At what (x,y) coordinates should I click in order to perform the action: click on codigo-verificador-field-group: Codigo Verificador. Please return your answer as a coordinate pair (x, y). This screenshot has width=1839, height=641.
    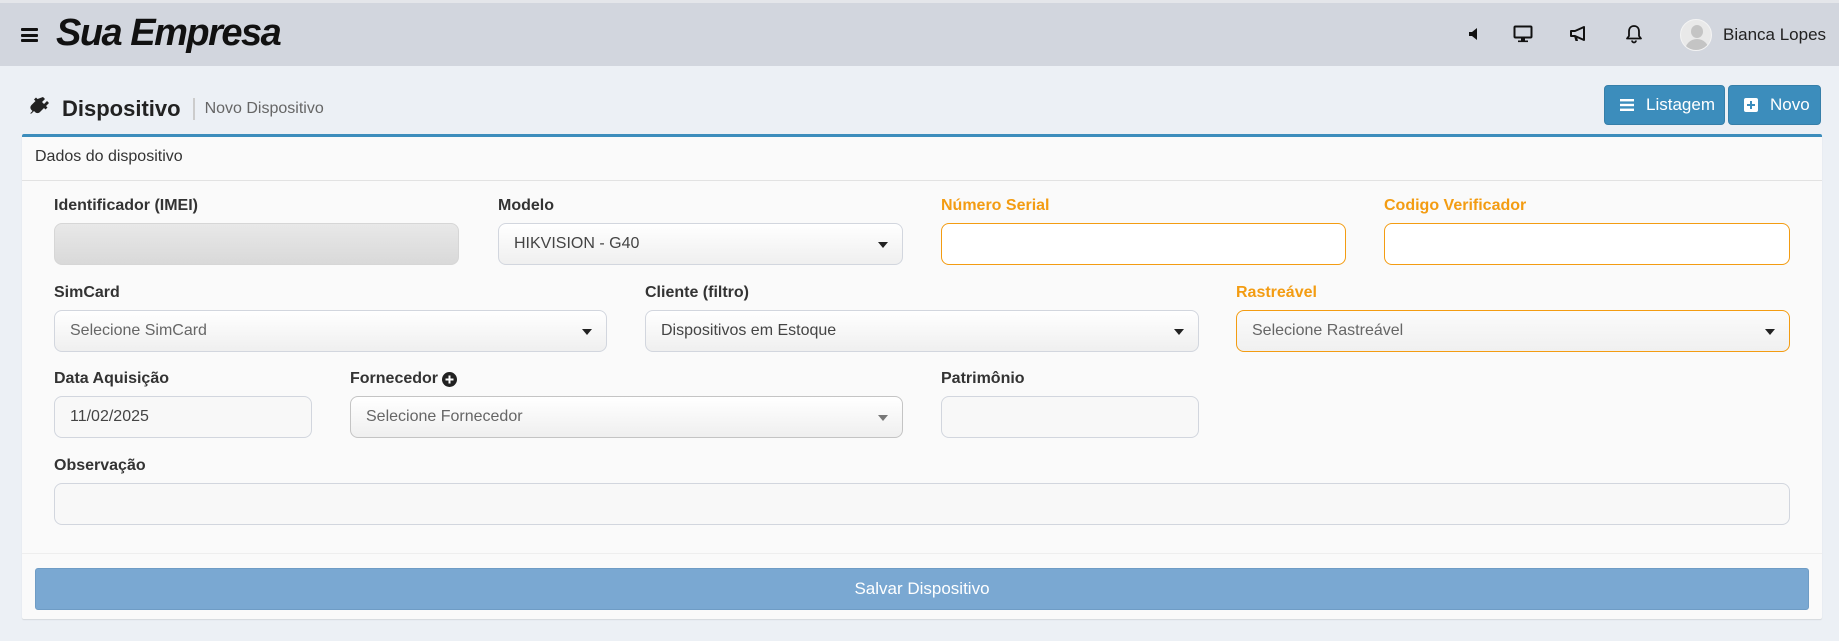
    Looking at the image, I should click on (1587, 231).